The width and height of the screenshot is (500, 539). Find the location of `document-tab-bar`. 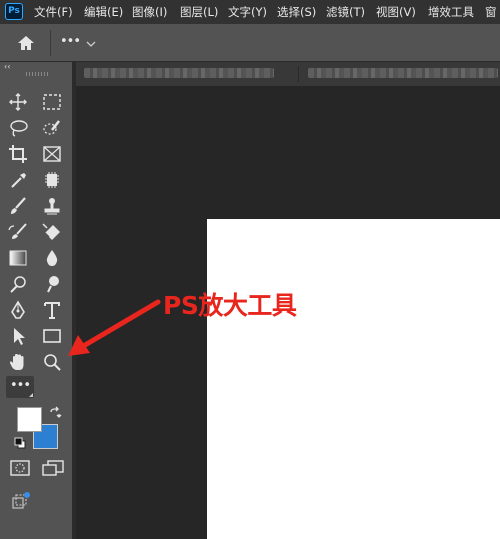

document-tab-bar is located at coordinates (288, 74).